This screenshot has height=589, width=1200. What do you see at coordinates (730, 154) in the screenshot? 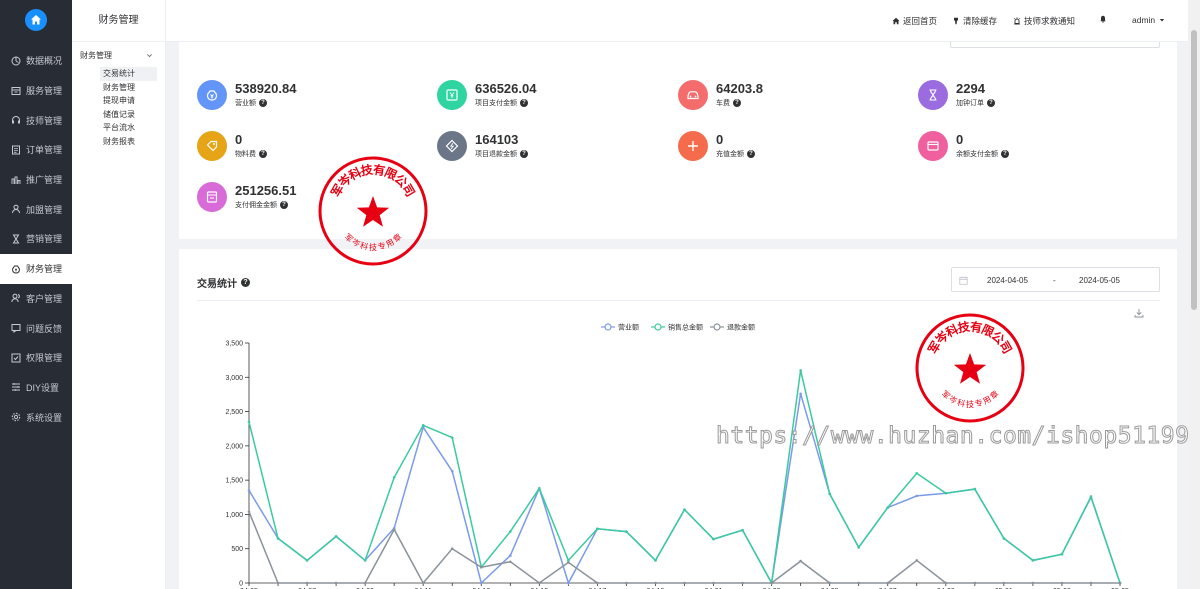
I see `stat-label: 充值金额` at bounding box center [730, 154].